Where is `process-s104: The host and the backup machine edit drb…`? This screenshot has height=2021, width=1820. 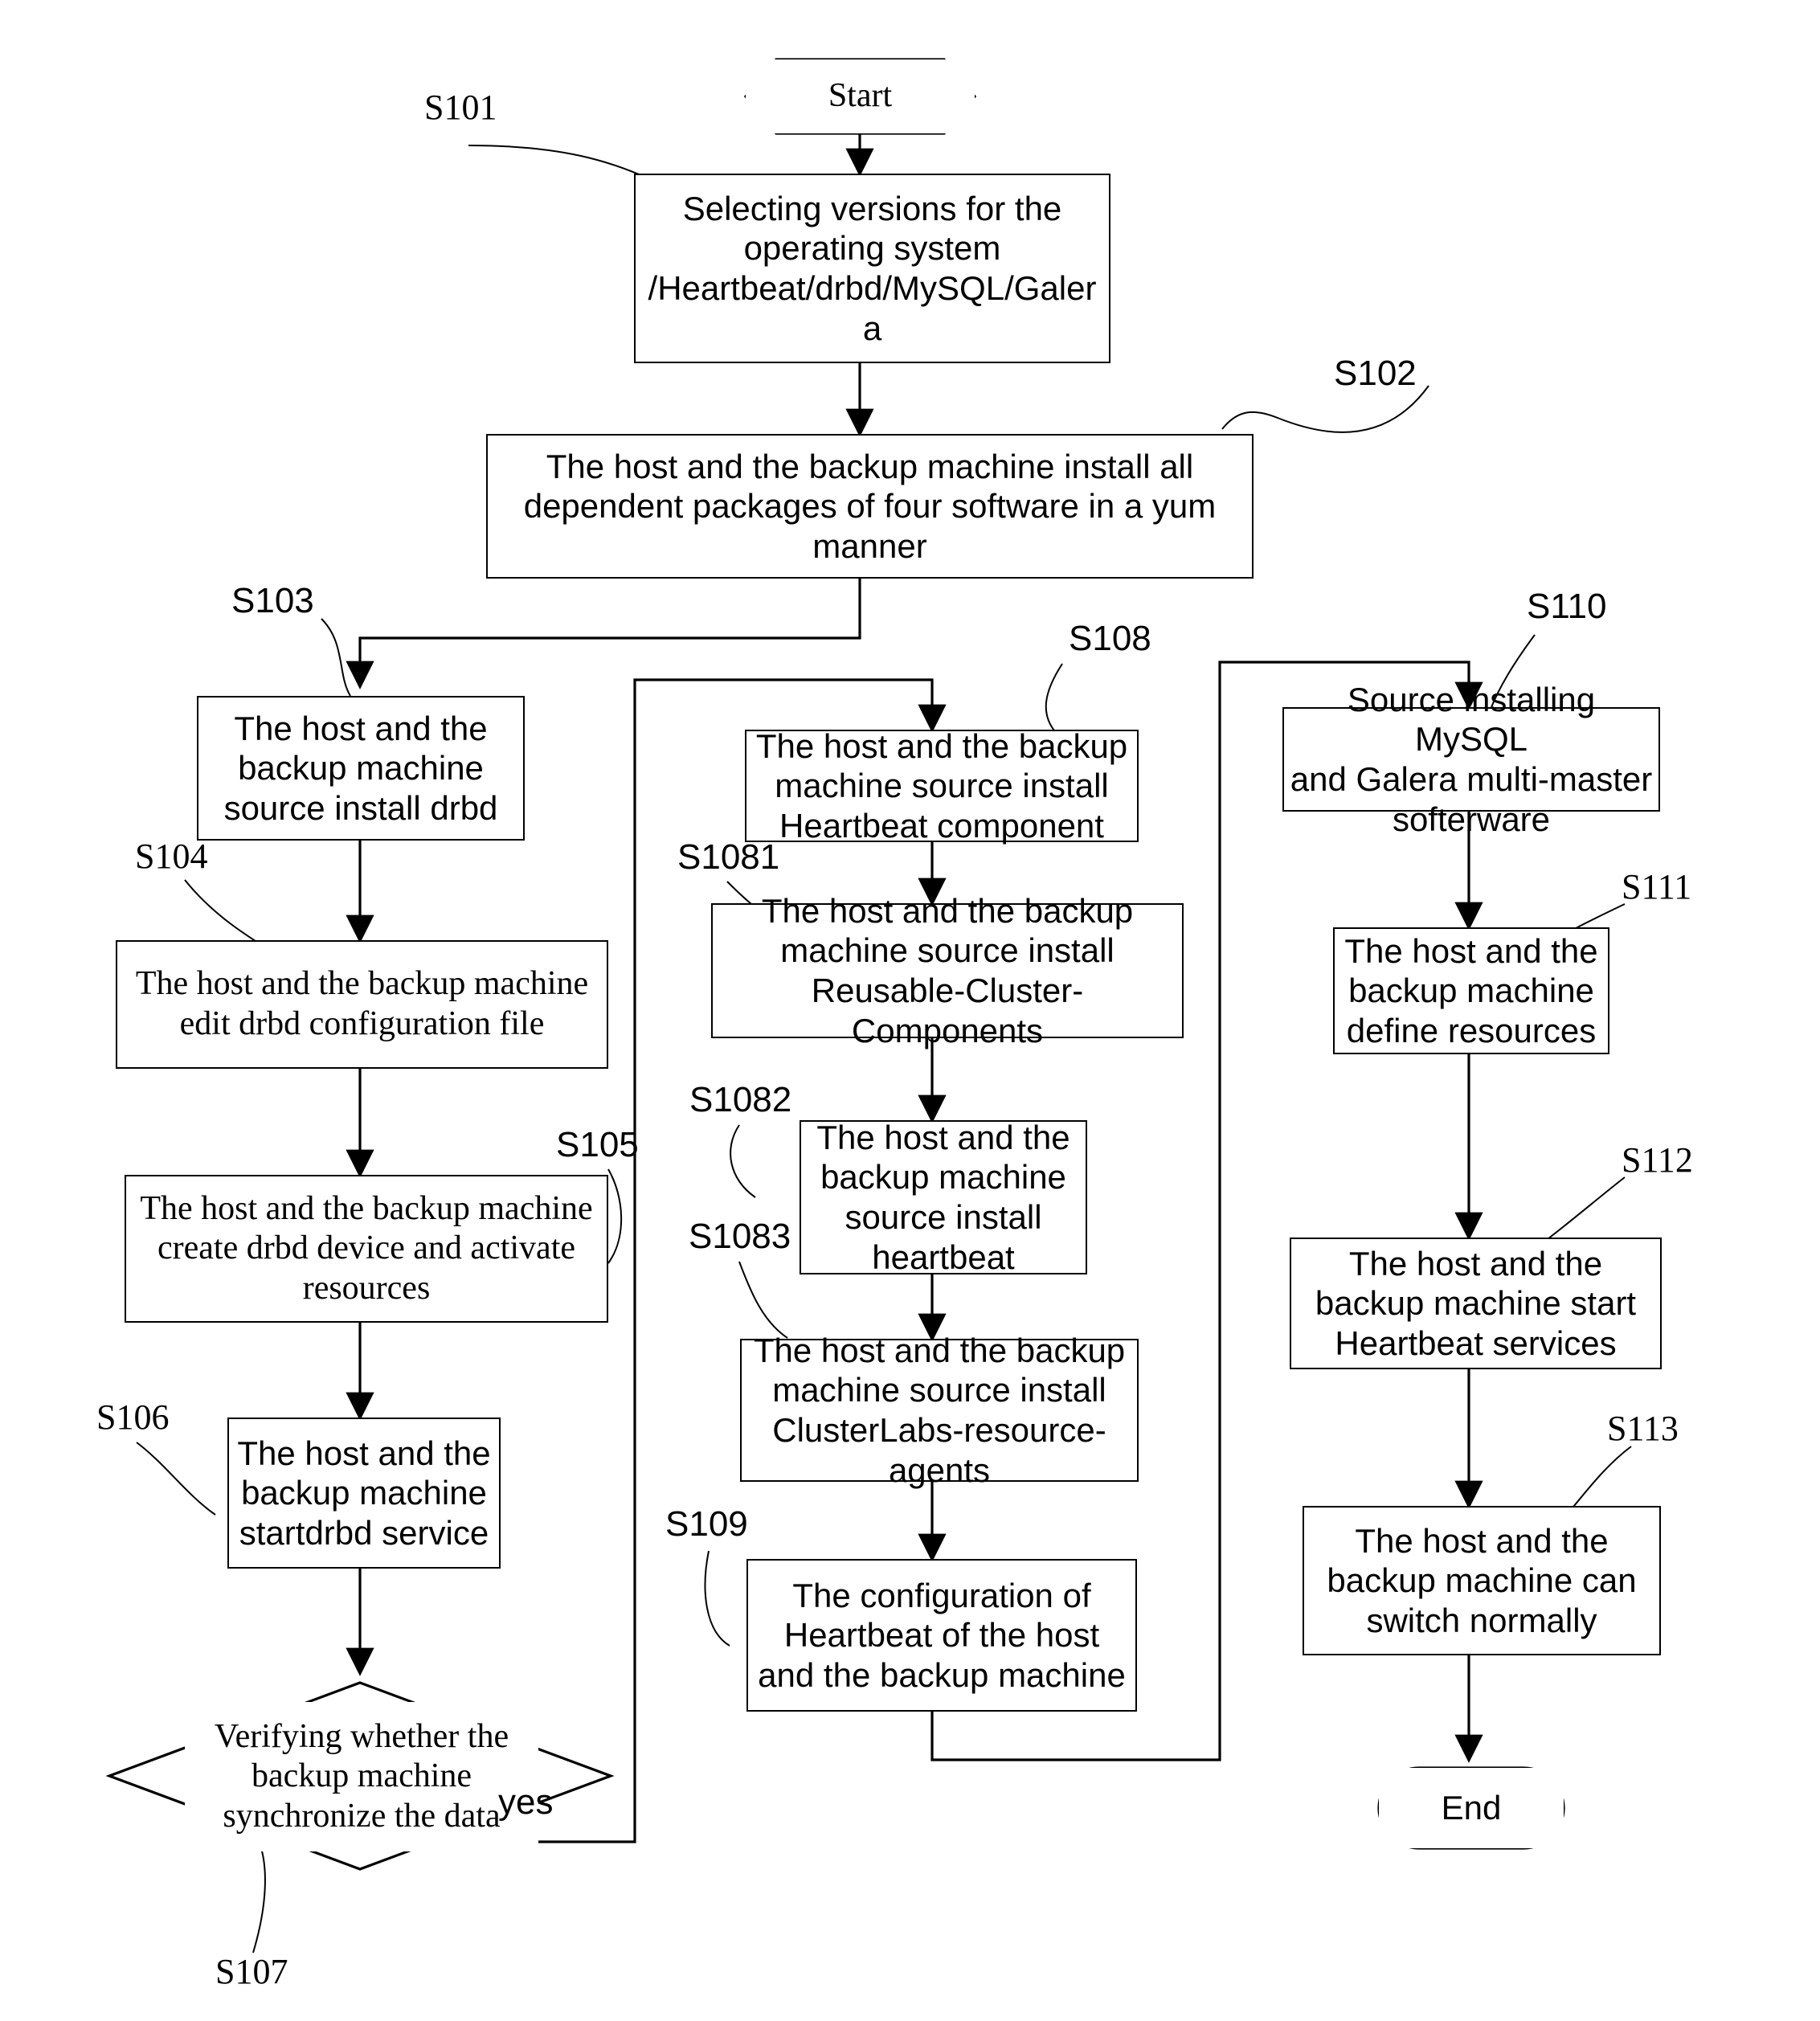 process-s104: The host and the backup machine edit drb… is located at coordinates (362, 1004).